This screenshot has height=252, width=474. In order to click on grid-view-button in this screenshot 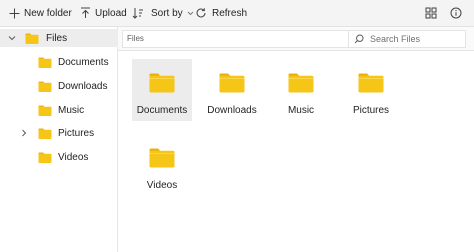, I will do `click(431, 13)`.